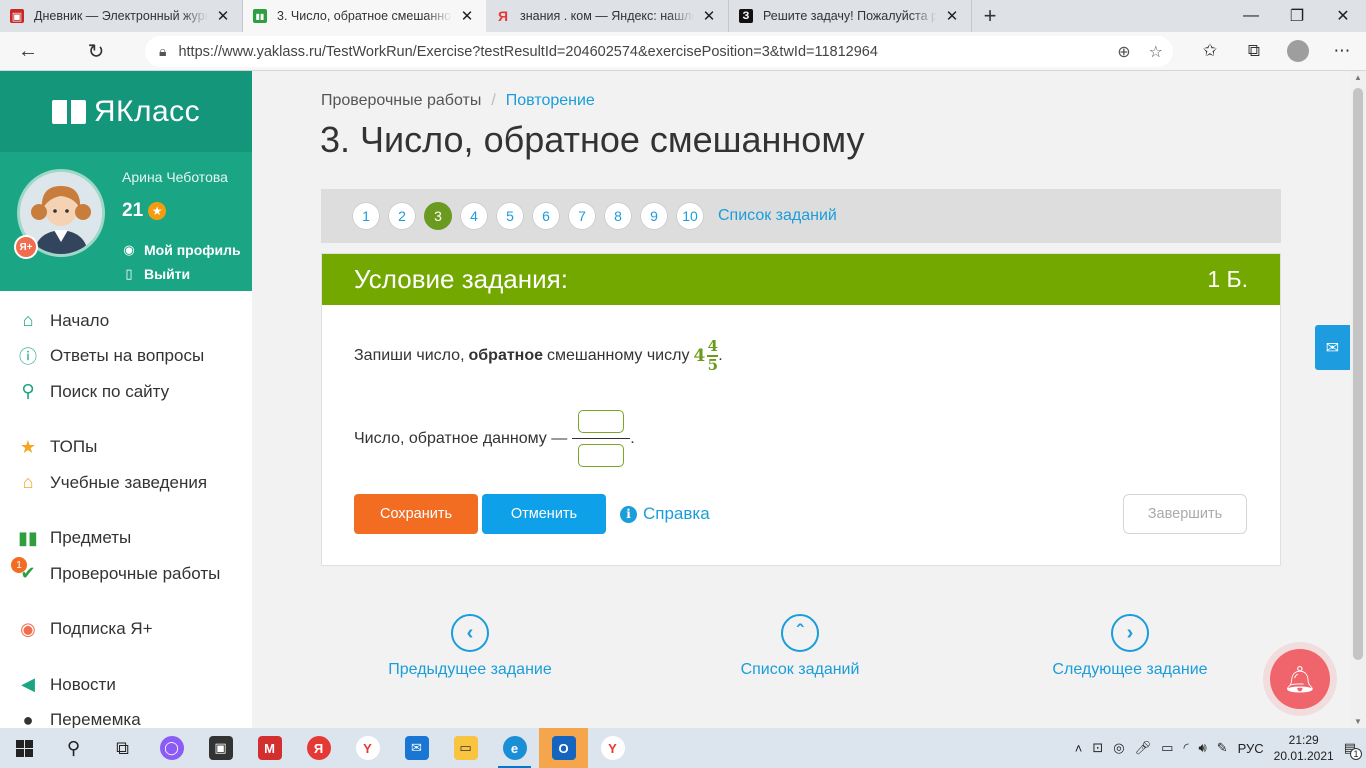  What do you see at coordinates (126, 448) in the screenshot?
I see `sidebar-item-tops: ★ ТОПы` at bounding box center [126, 448].